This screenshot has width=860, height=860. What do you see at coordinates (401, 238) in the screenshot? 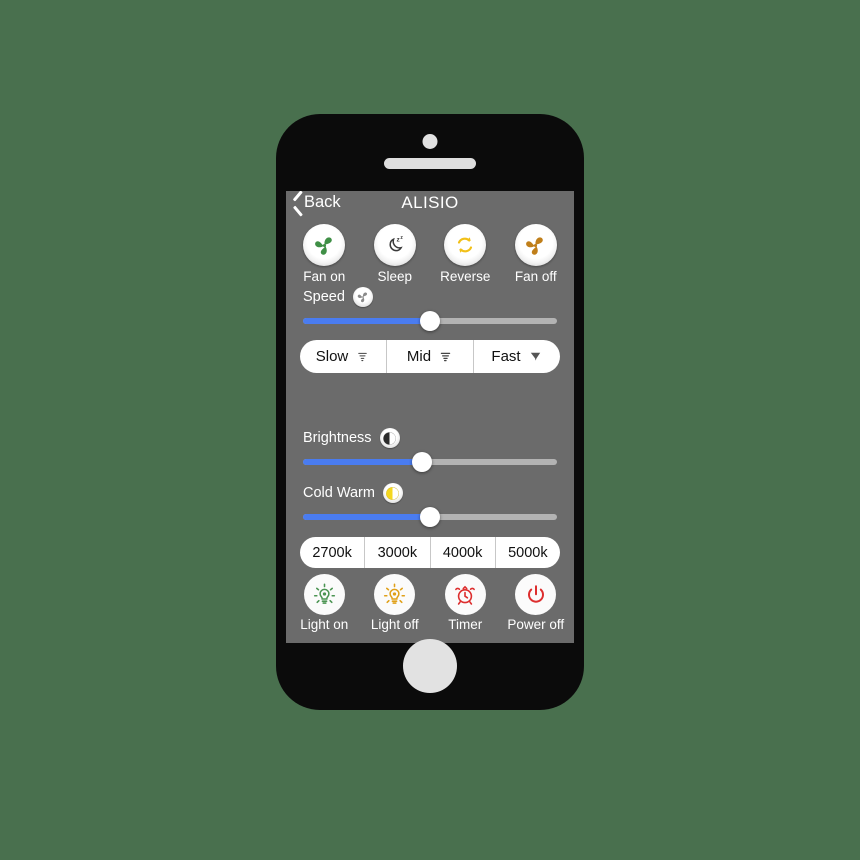
I see `svg-text: z` at bounding box center [401, 238].